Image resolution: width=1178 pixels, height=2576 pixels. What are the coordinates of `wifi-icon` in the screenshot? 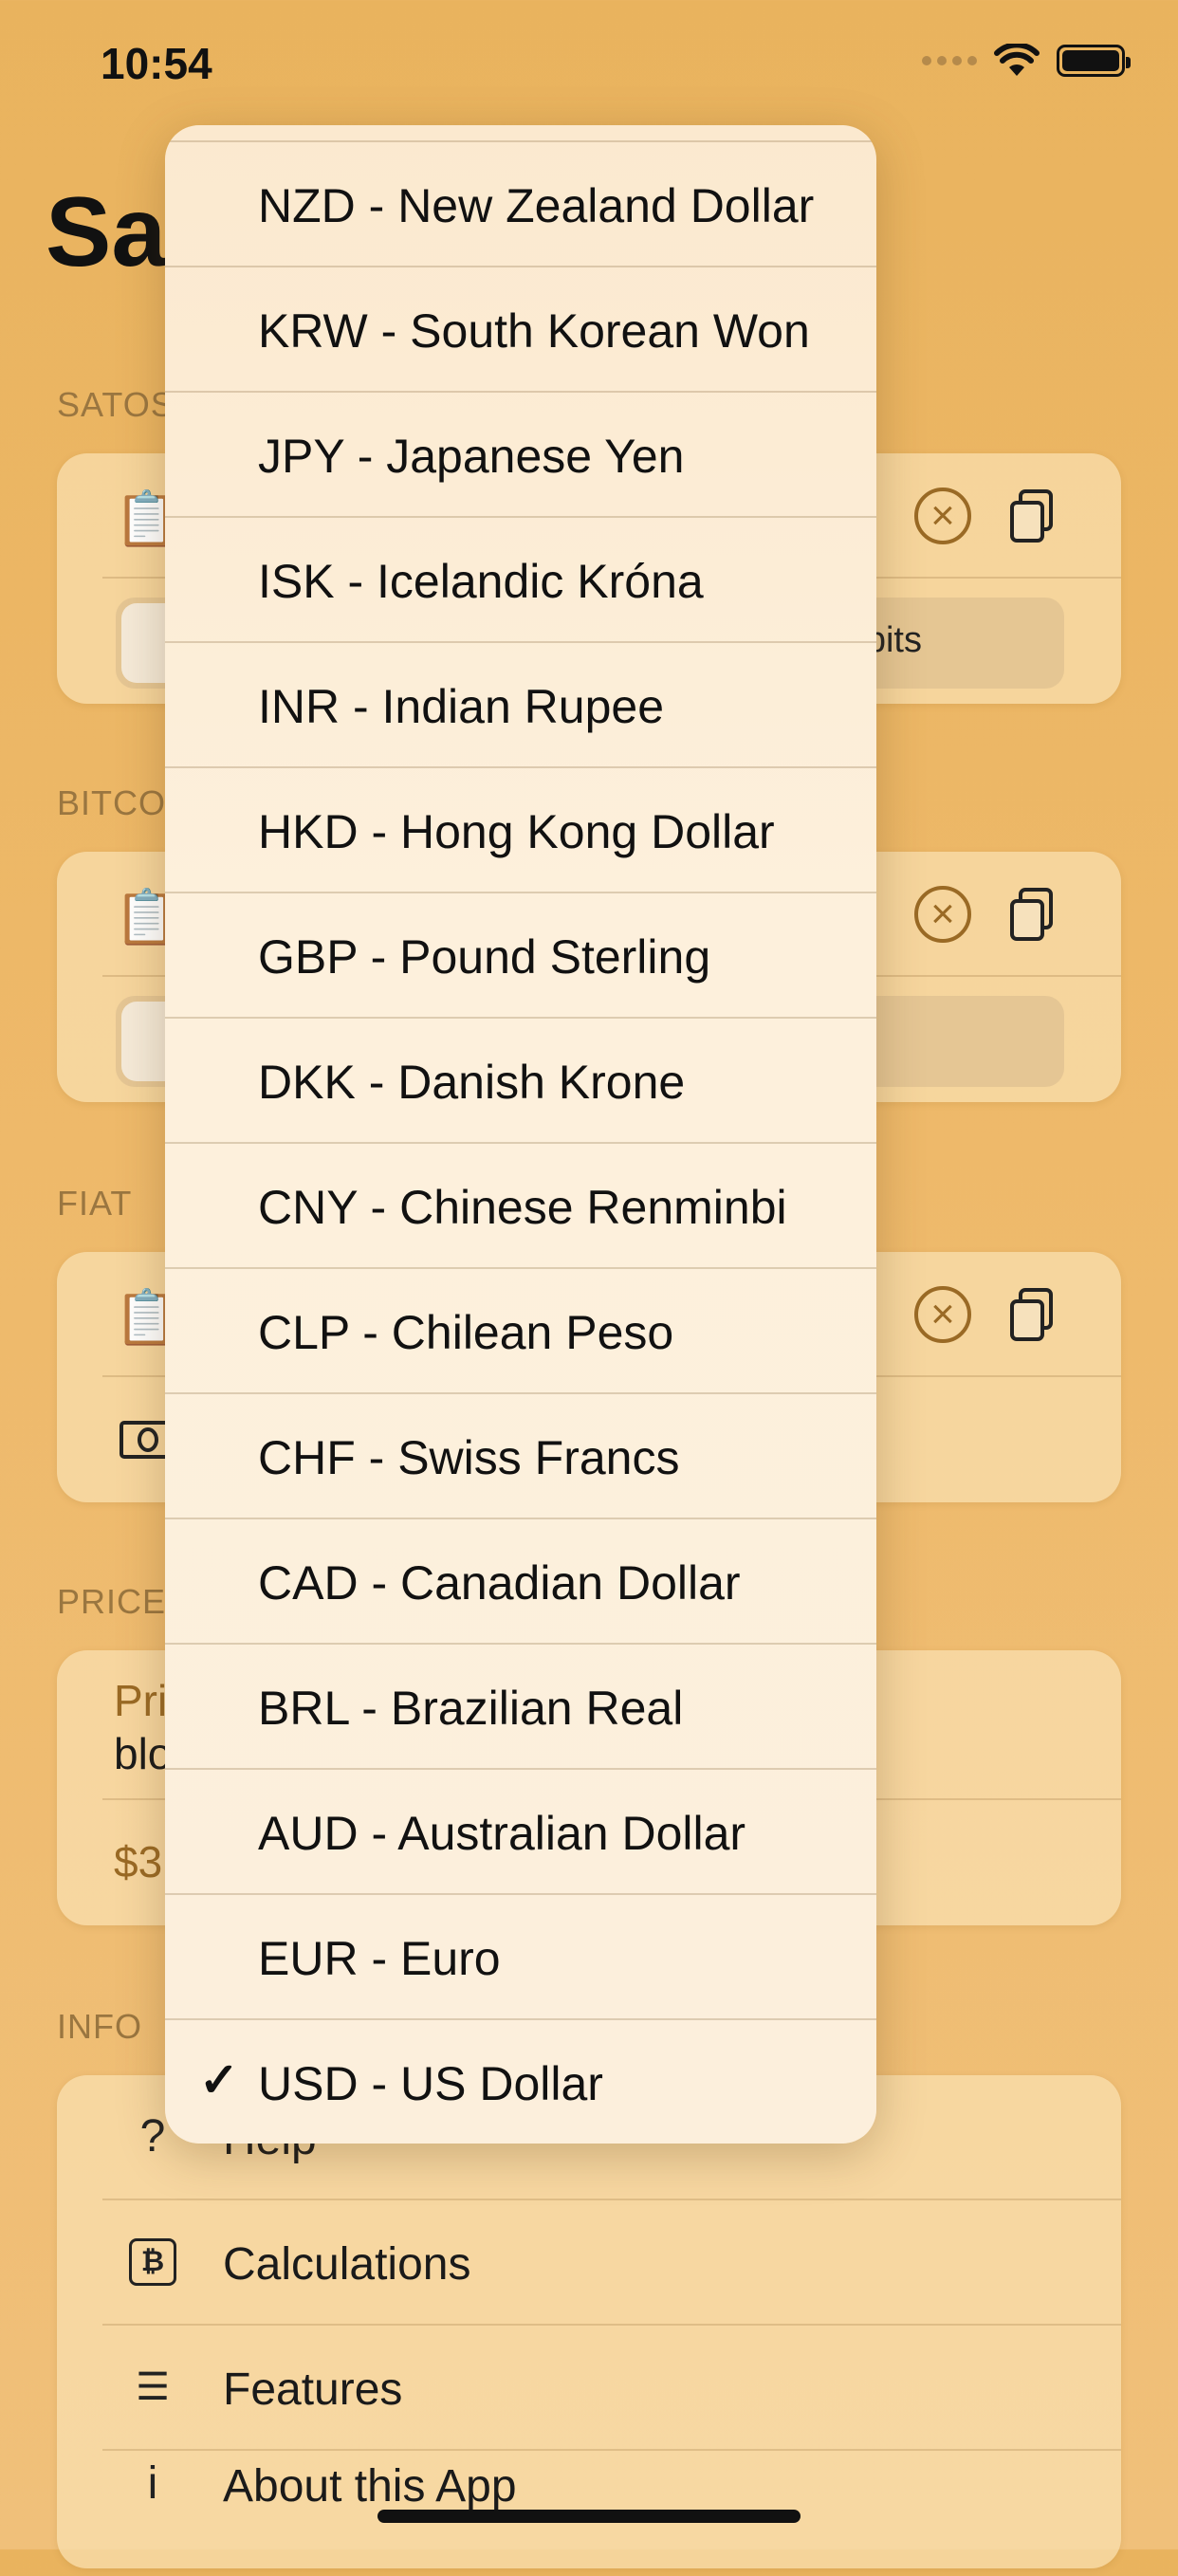 It's located at (1017, 60).